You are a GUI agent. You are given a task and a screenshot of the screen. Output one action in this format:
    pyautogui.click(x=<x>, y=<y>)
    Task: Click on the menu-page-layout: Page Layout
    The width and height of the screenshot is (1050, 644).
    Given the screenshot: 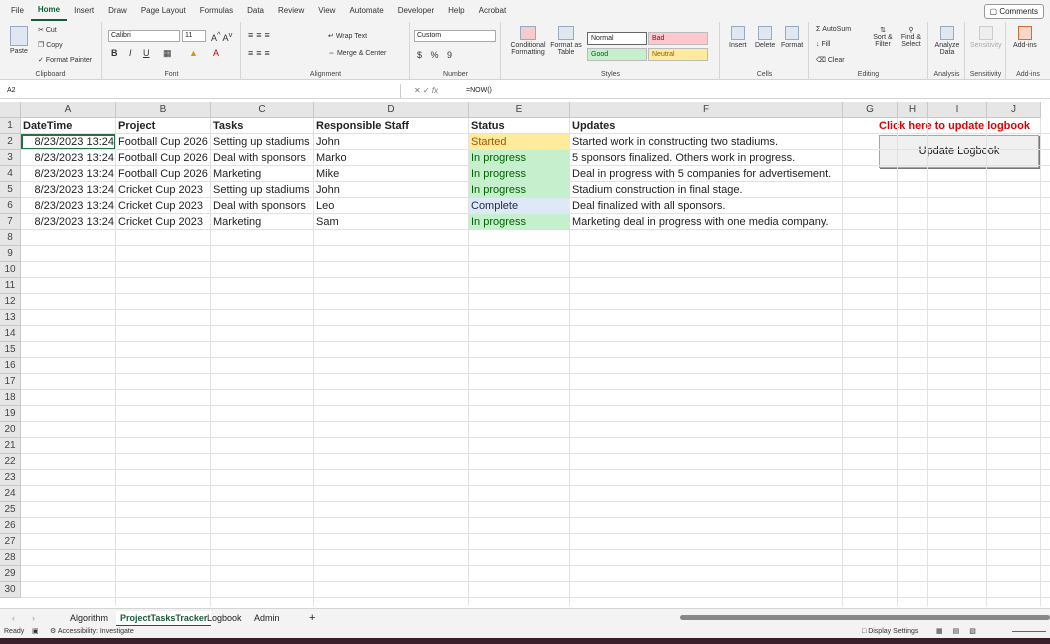 What is the action you would take?
    pyautogui.click(x=163, y=11)
    